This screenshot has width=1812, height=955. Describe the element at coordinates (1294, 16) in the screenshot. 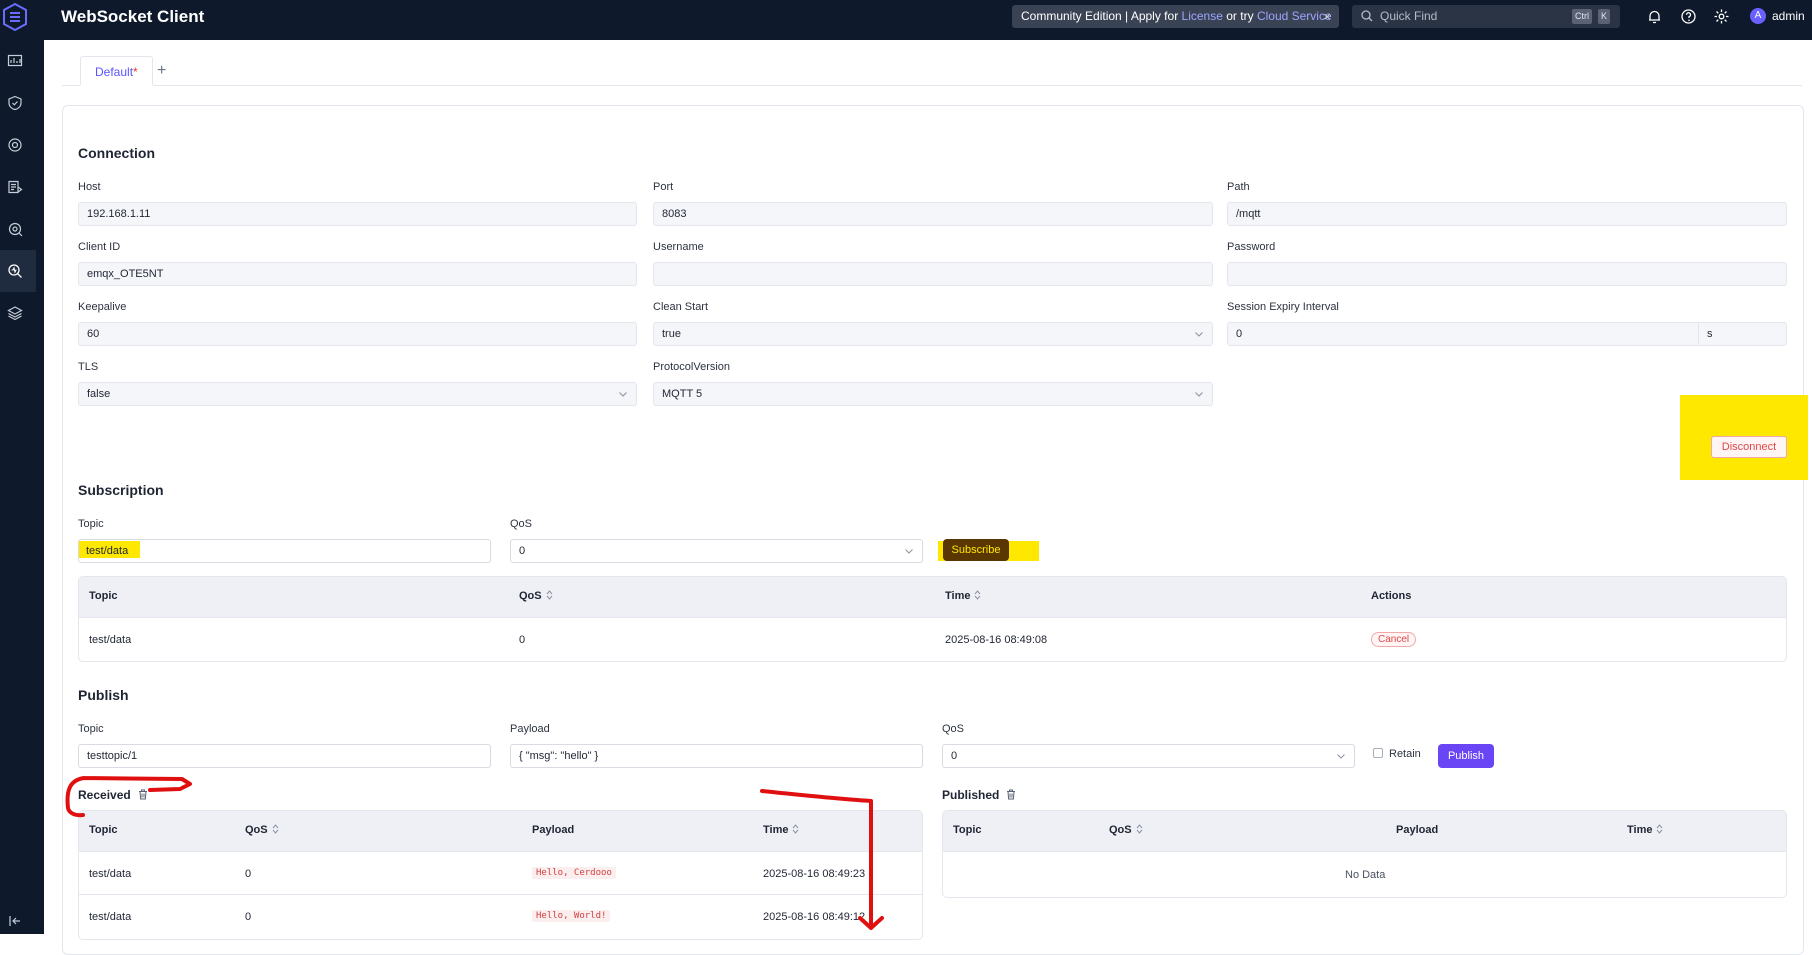

I see `cloud-service-link: Cloud Service` at that location.